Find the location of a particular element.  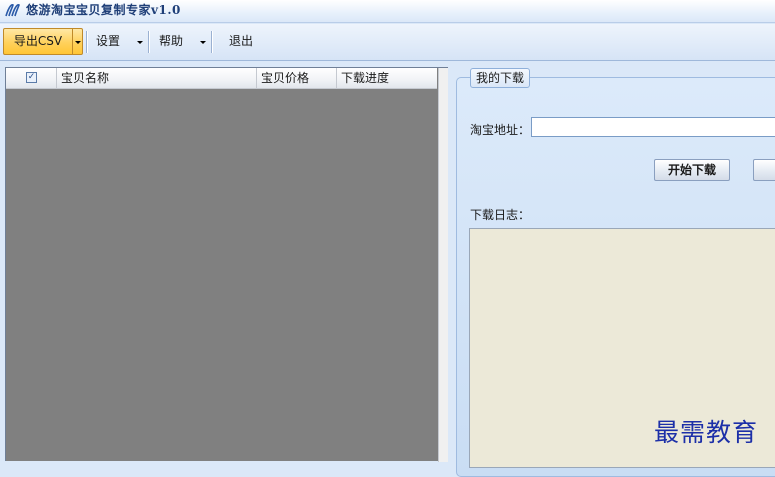

list-scrollbar is located at coordinates (443, 265).